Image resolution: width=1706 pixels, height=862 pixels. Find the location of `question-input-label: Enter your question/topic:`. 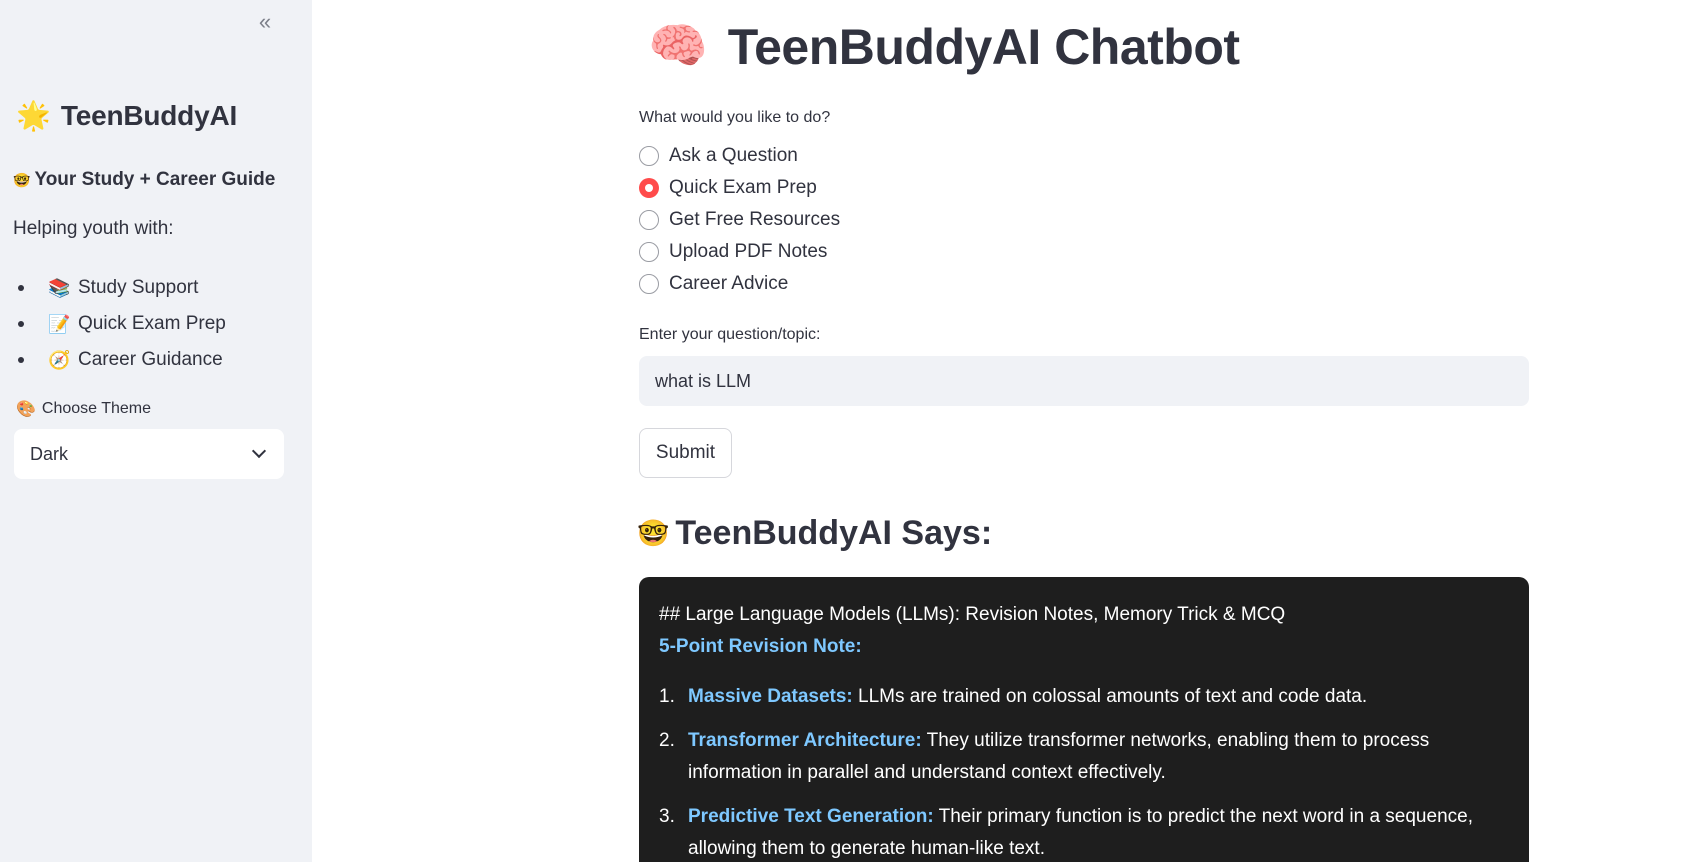

question-input-label: Enter your question/topic: is located at coordinates (730, 334).